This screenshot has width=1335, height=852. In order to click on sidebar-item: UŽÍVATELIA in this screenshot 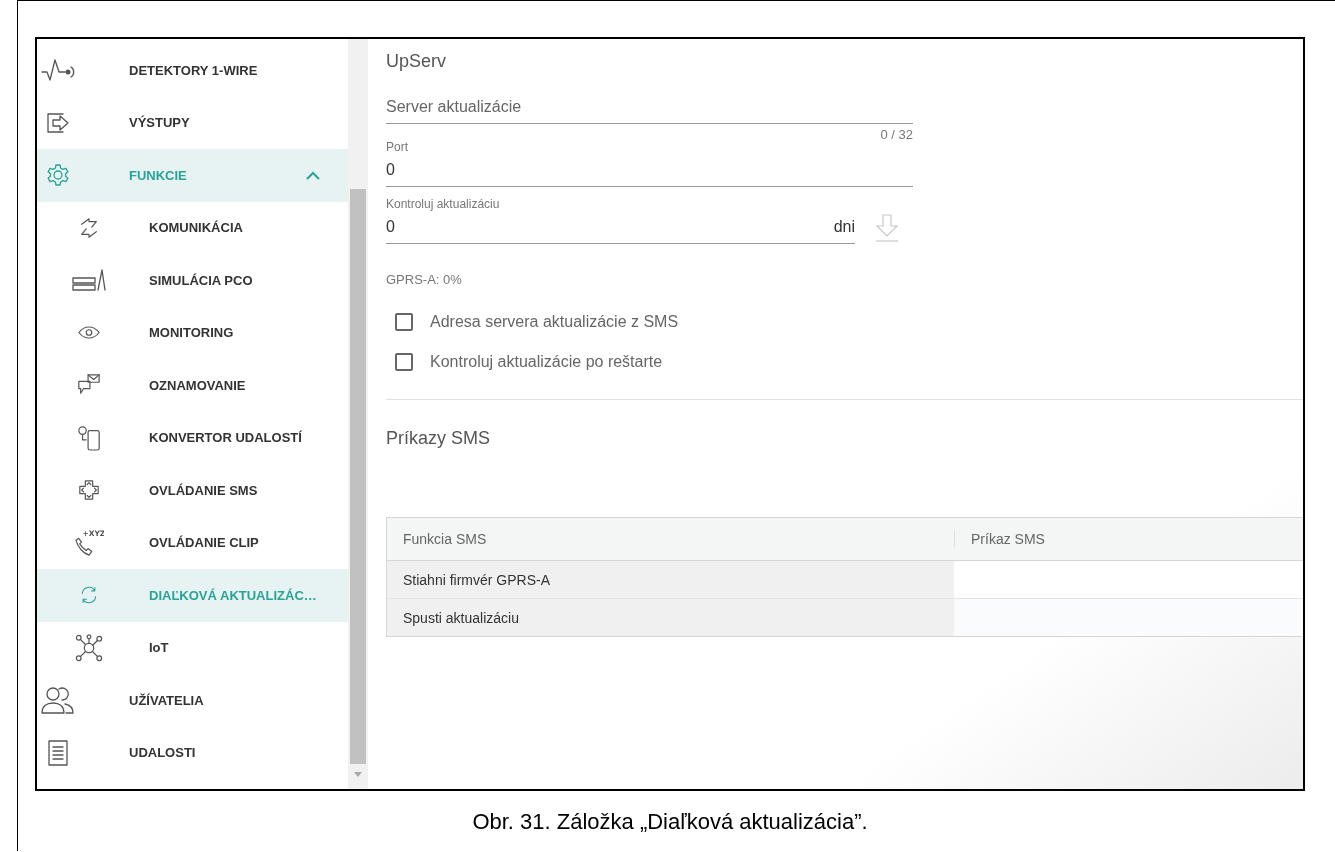, I will do `click(192, 700)`.